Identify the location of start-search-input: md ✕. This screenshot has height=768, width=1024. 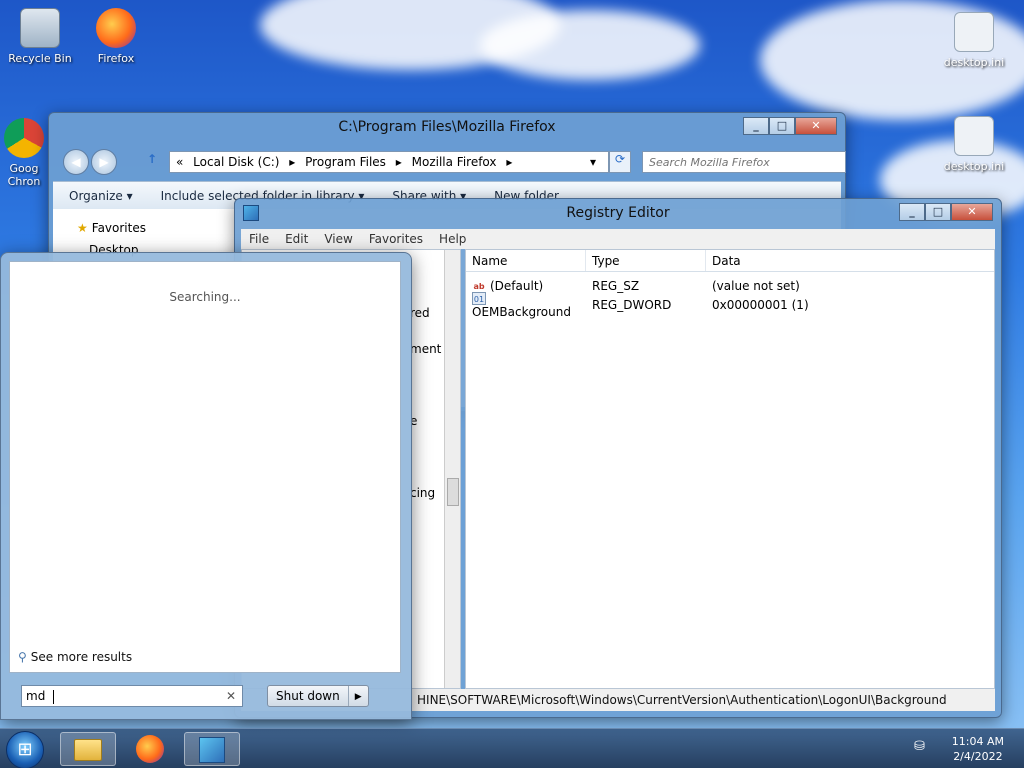
(132, 696).